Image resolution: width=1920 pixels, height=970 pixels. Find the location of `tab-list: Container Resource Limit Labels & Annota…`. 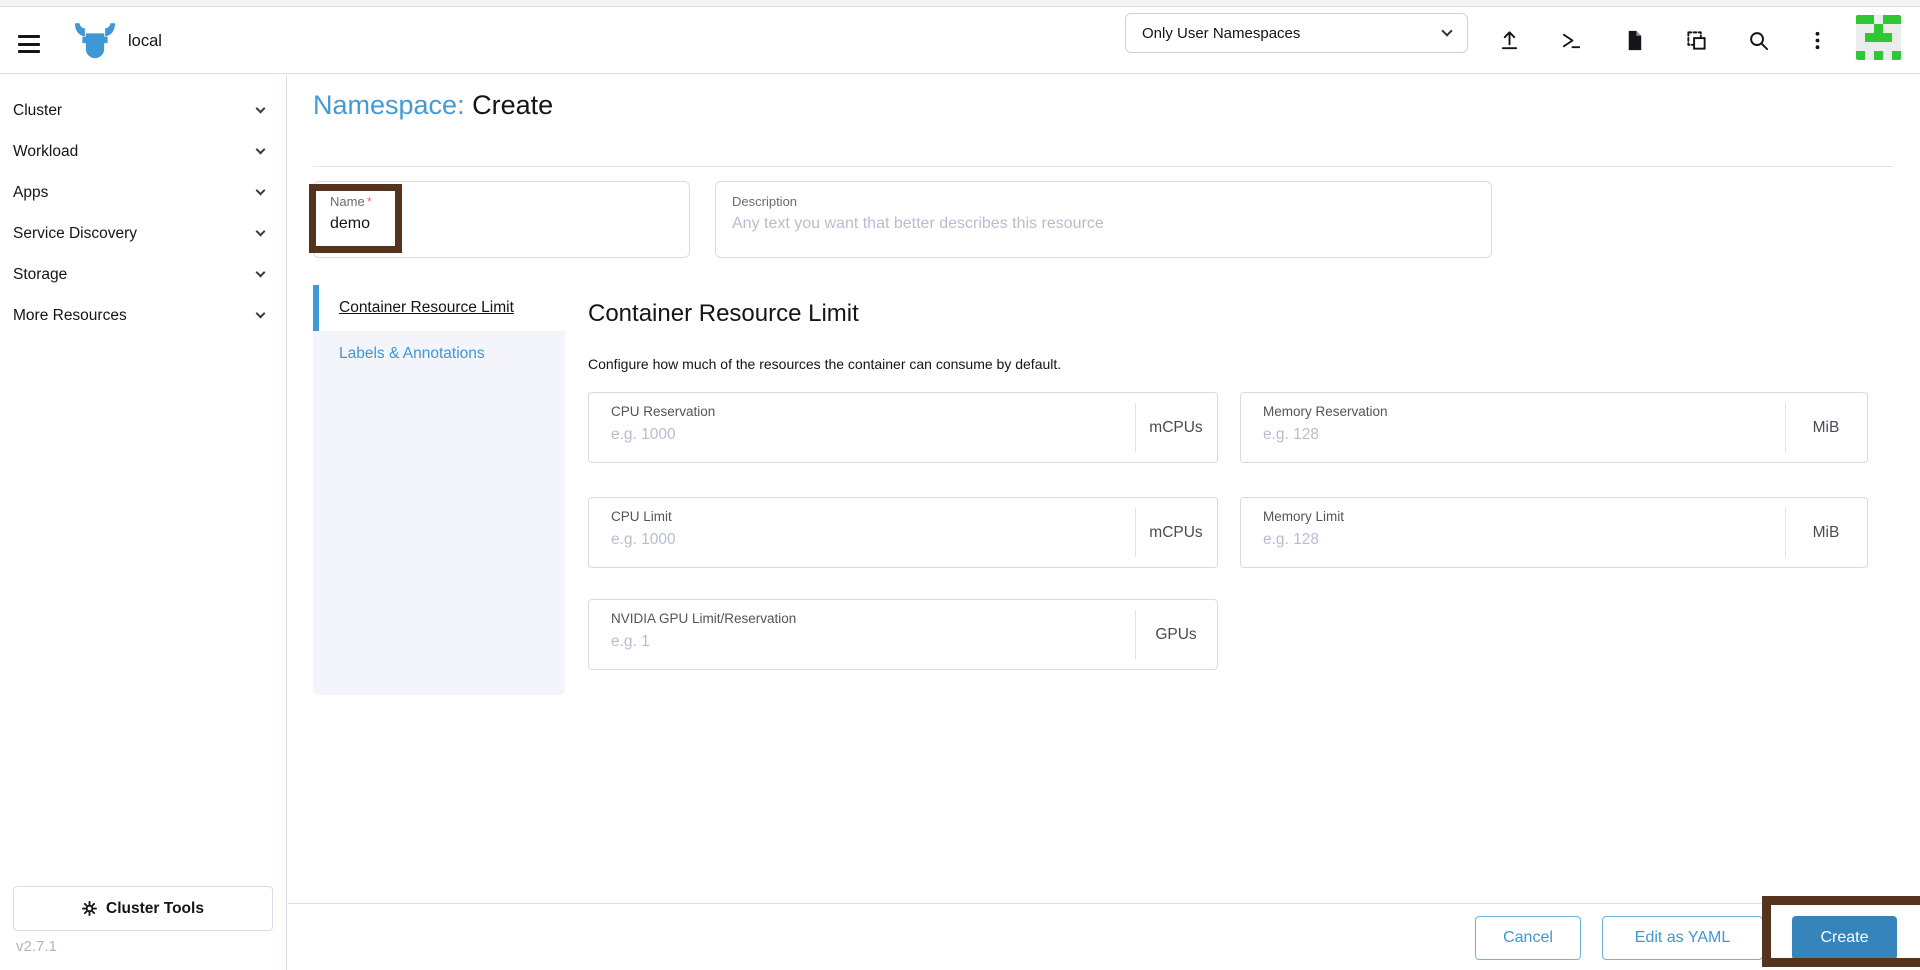

tab-list: Container Resource Limit Labels & Annota… is located at coordinates (439, 490).